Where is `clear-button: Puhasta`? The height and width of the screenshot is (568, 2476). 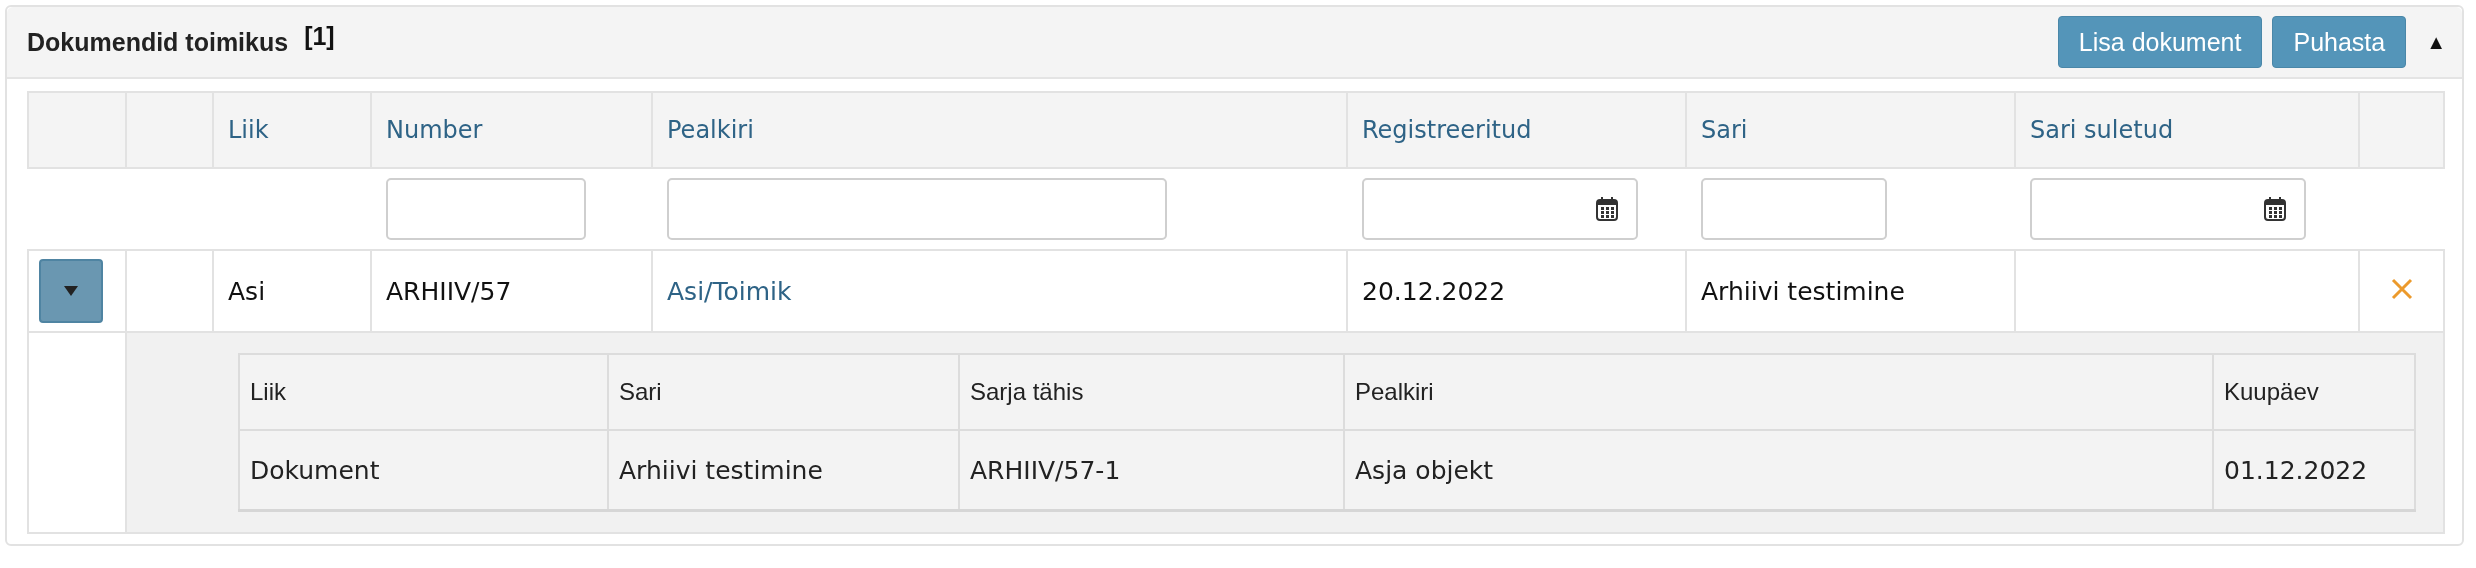
clear-button: Puhasta is located at coordinates (2339, 42).